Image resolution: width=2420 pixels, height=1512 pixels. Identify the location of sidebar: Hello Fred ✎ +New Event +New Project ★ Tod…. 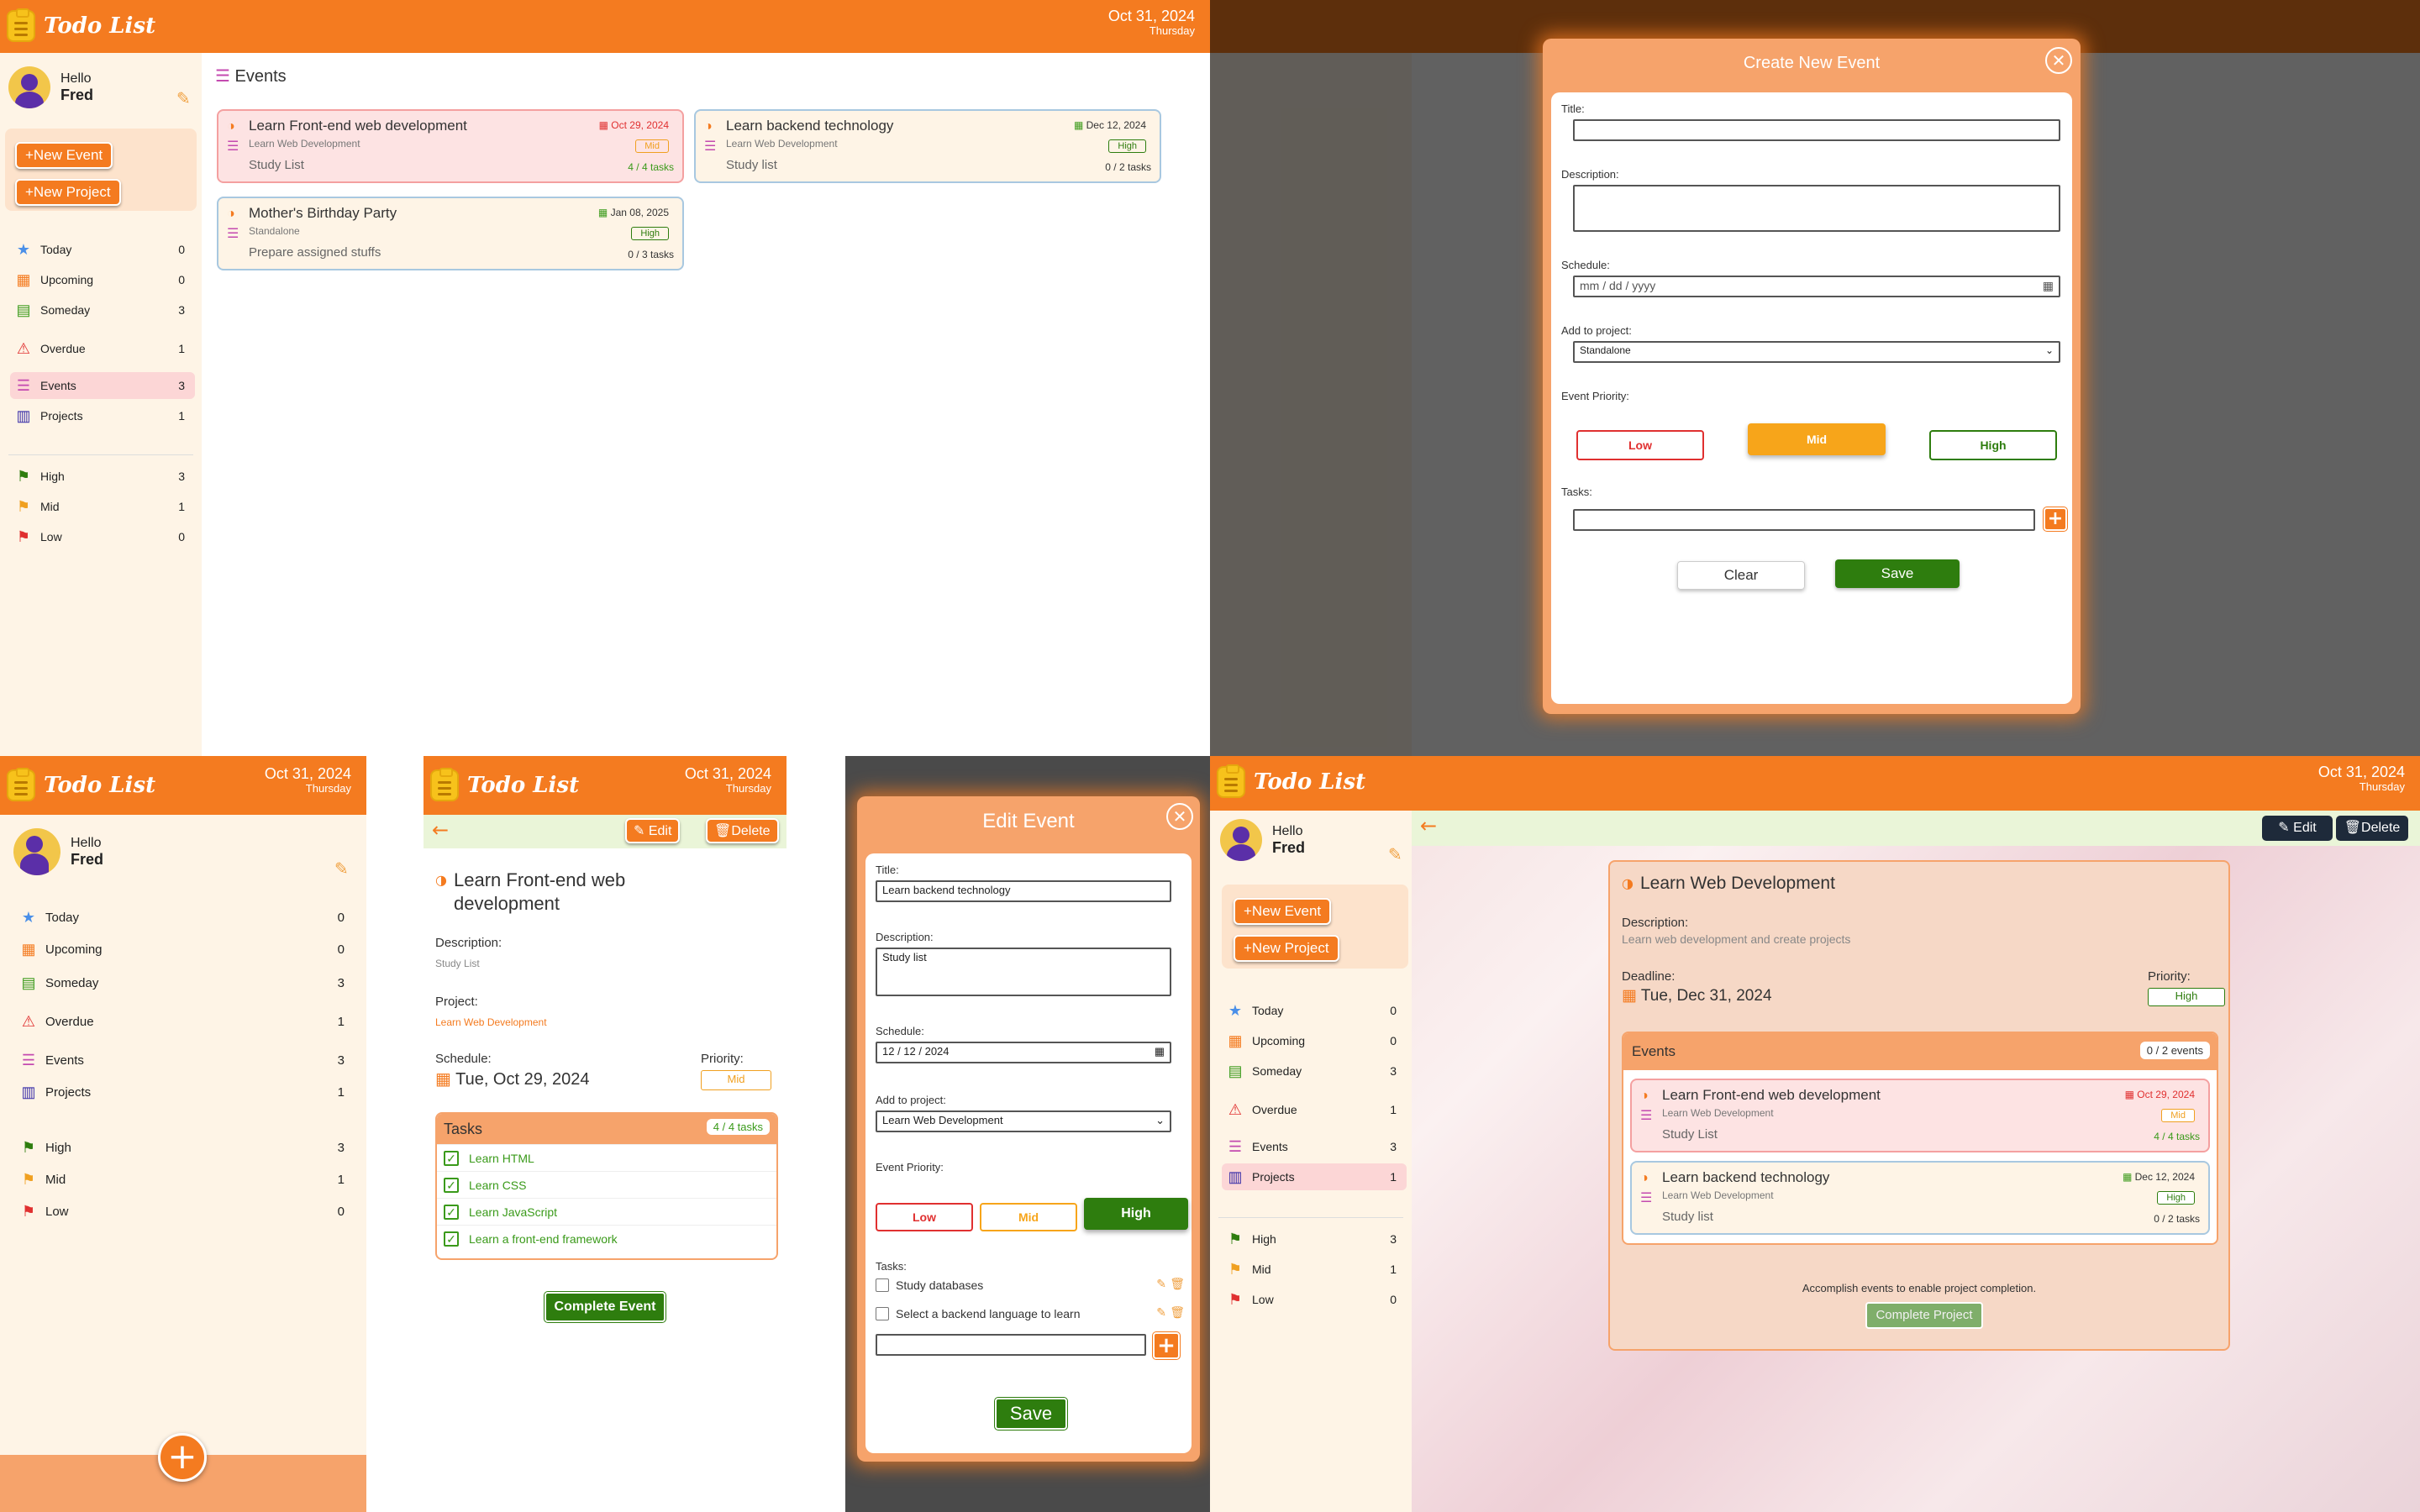
(101, 404).